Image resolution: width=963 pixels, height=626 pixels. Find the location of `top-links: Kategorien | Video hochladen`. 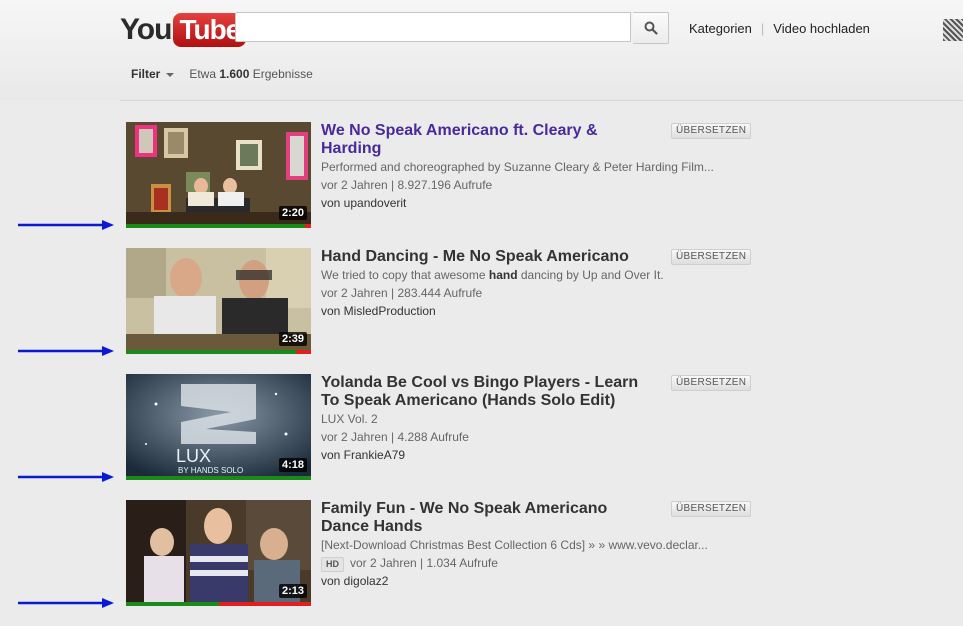

top-links: Kategorien | Video hochladen is located at coordinates (779, 28).